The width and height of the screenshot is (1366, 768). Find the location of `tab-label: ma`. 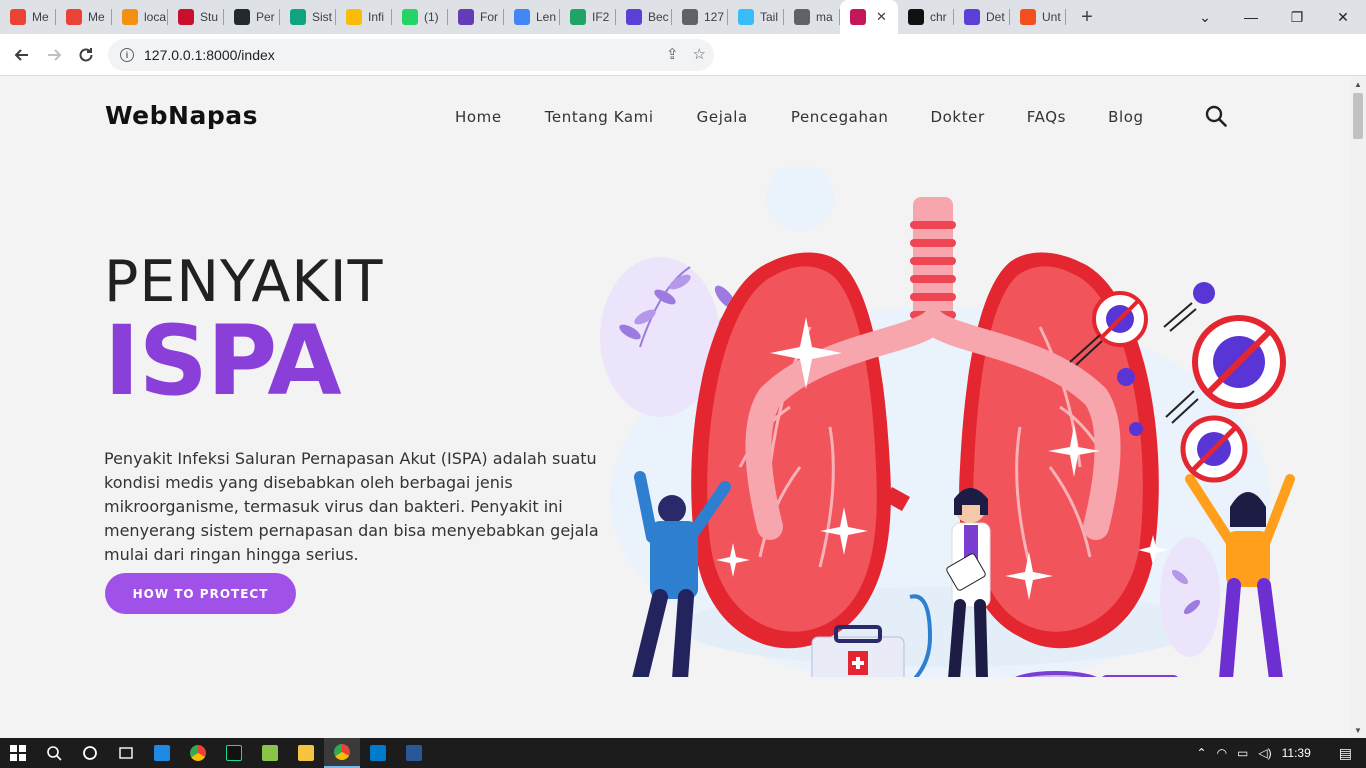

tab-label: ma is located at coordinates (824, 17).